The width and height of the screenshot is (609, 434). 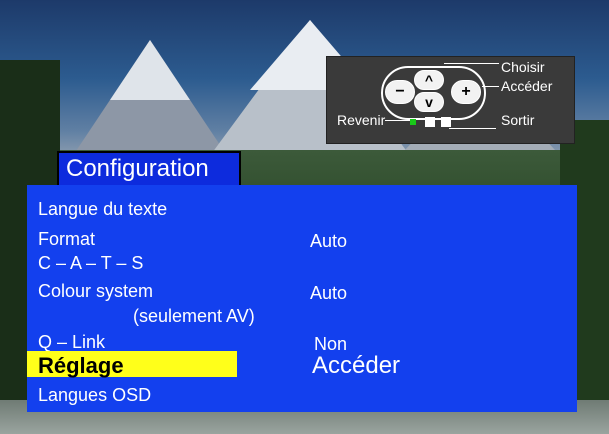 I want to click on down-arrow-icon: v, so click(x=429, y=102).